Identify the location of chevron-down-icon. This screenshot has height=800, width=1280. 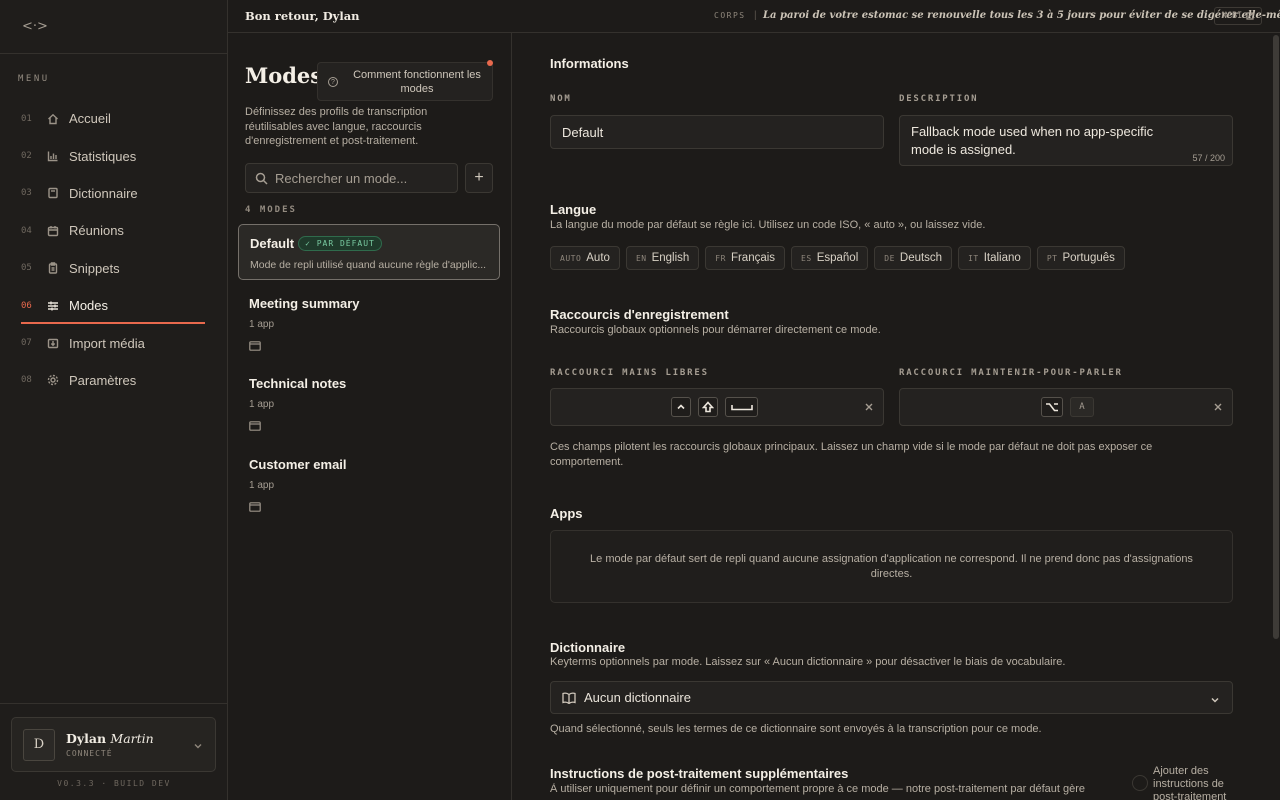
(198, 743).